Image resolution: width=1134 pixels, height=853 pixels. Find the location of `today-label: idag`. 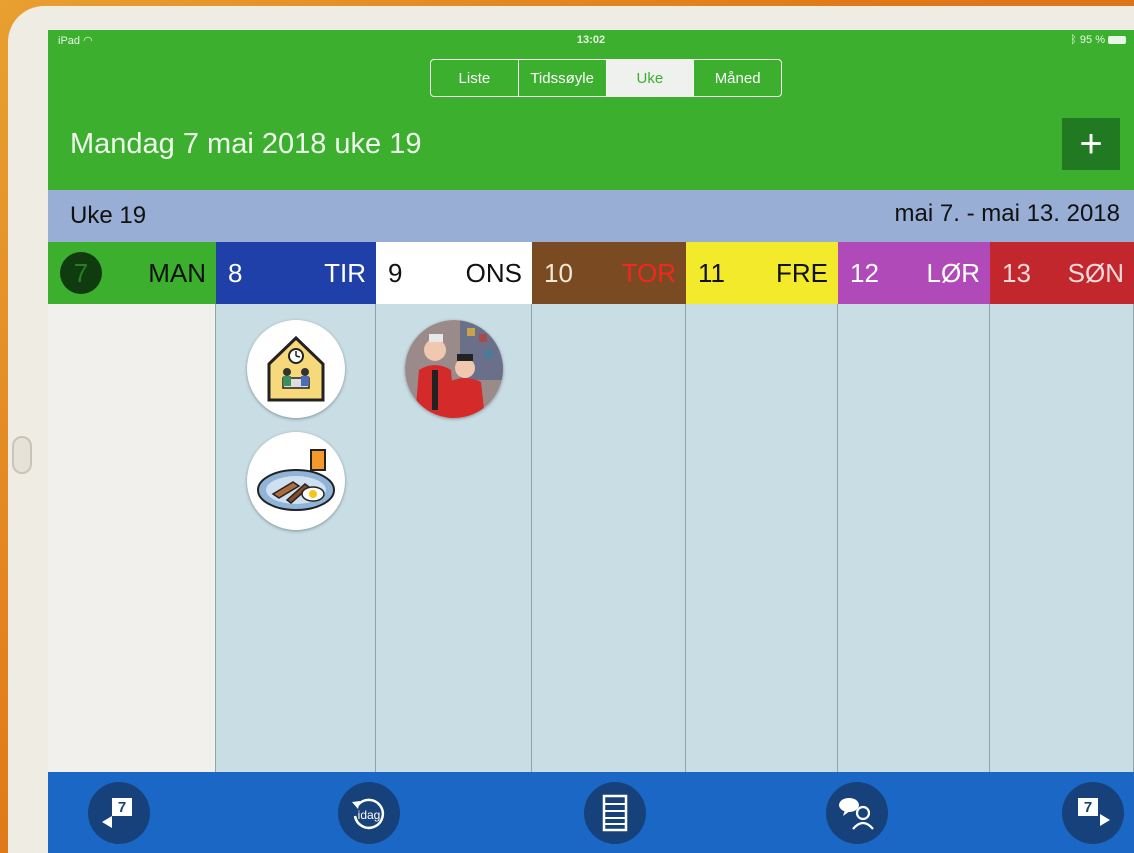

today-label: idag is located at coordinates (369, 815).